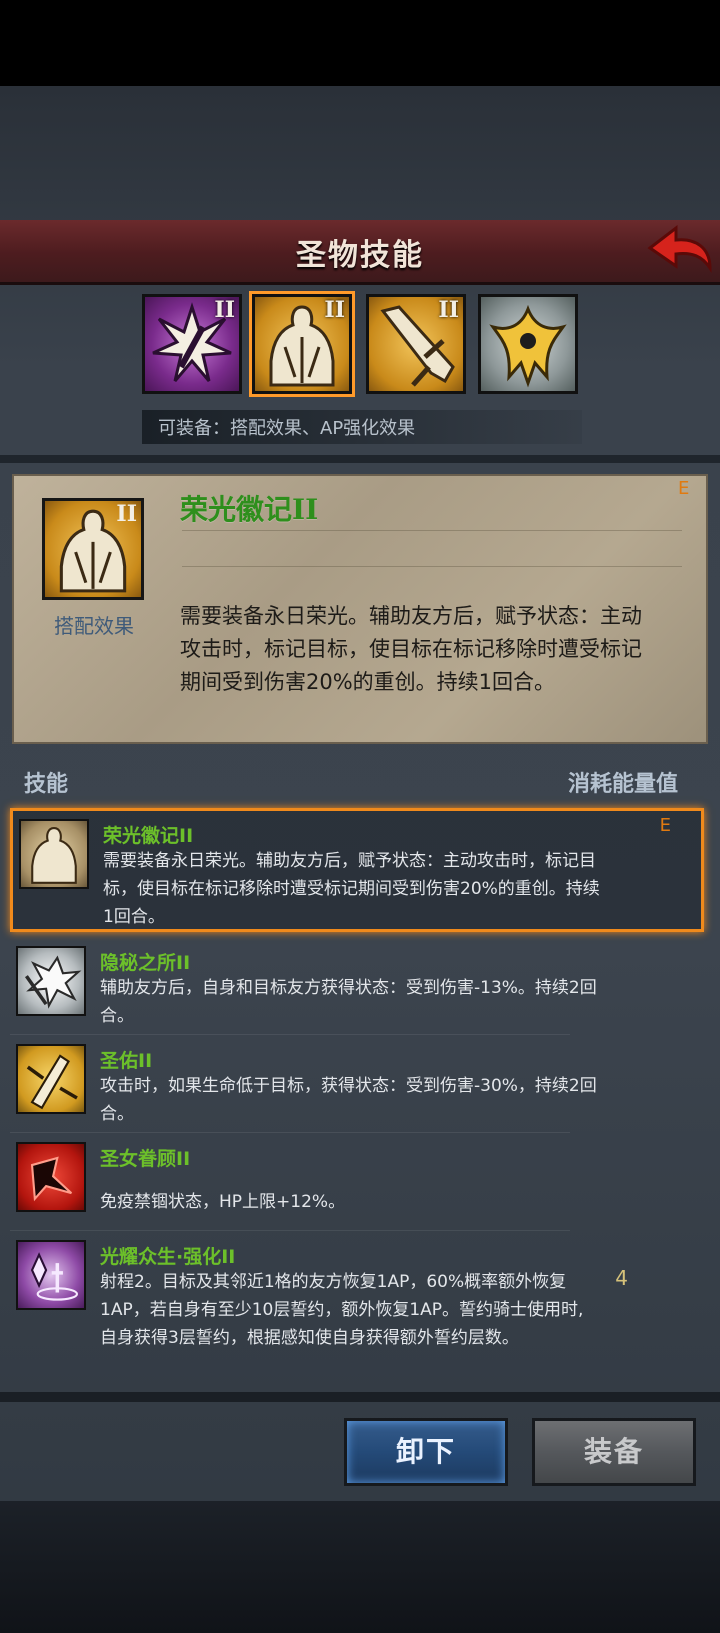  I want to click on skill-name: 圣女眷顾II, so click(145, 1159).